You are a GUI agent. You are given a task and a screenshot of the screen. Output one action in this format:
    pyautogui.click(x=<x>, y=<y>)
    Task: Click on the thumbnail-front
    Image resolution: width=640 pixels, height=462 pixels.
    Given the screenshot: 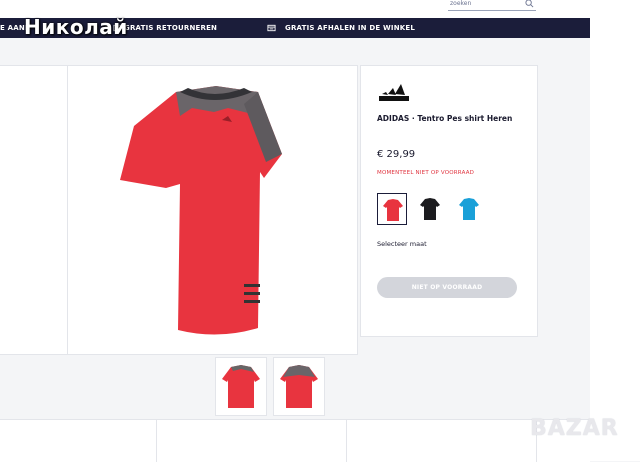 What is the action you would take?
    pyautogui.click(x=241, y=386)
    